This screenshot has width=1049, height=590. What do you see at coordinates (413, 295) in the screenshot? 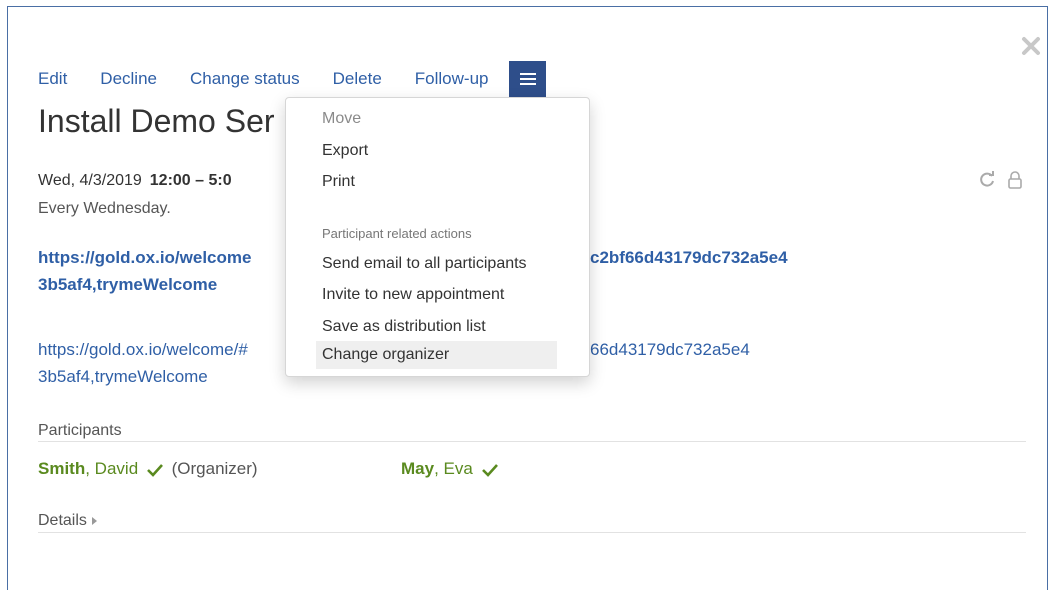
I see `menu-item-invite: Invite to new appointment` at bounding box center [413, 295].